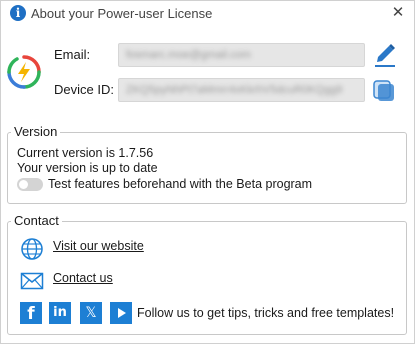 This screenshot has height=344, width=415. I want to click on current-version-text: Current version is 1.7.56, so click(85, 153).